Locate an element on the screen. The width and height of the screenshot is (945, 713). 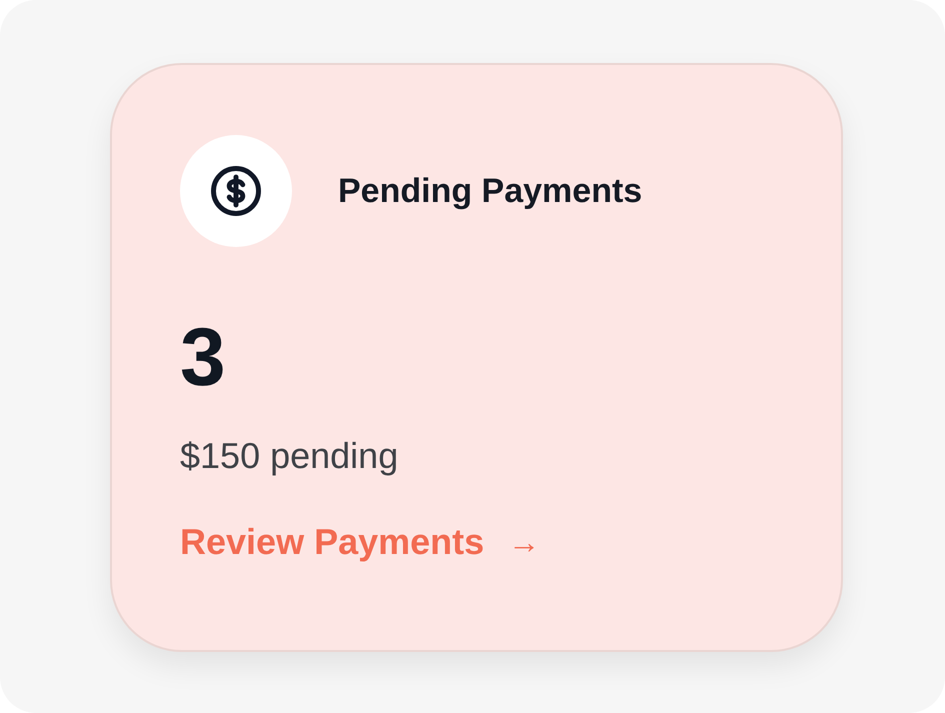
arrow-icon: → is located at coordinates (524, 542).